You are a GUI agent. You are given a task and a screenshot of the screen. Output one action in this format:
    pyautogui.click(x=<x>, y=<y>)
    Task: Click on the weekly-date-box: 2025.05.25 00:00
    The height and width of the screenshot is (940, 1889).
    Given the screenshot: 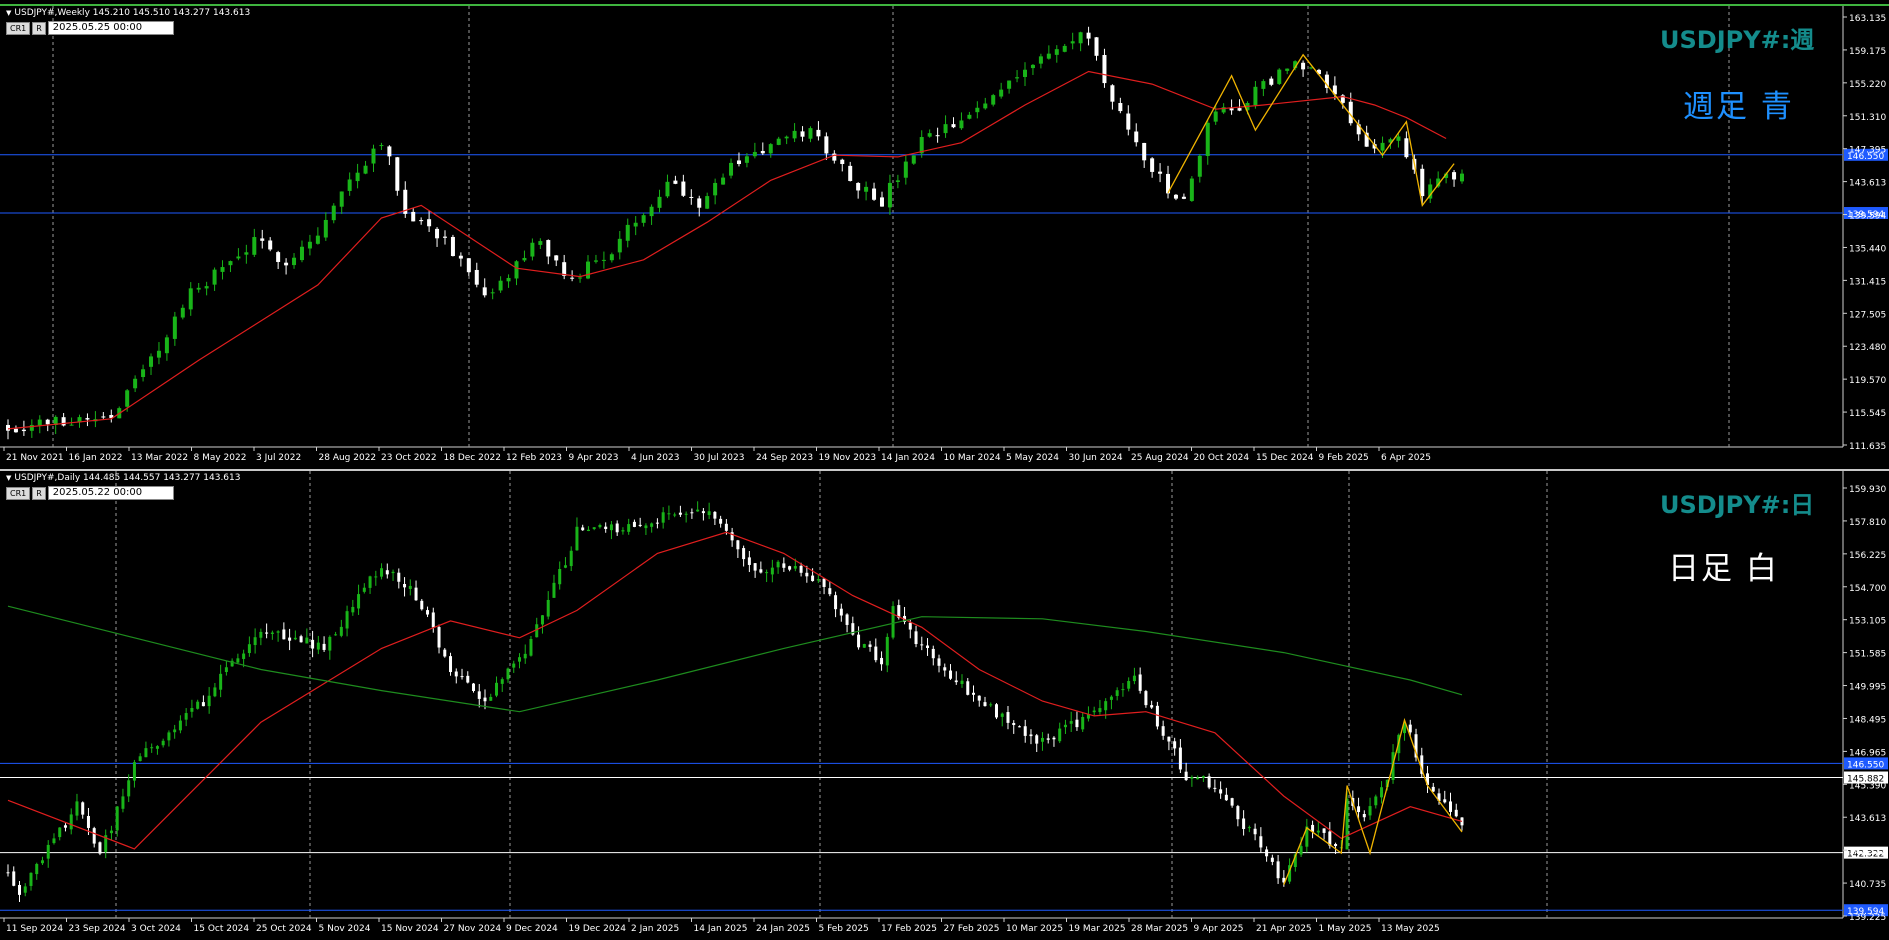 What is the action you would take?
    pyautogui.click(x=110, y=28)
    